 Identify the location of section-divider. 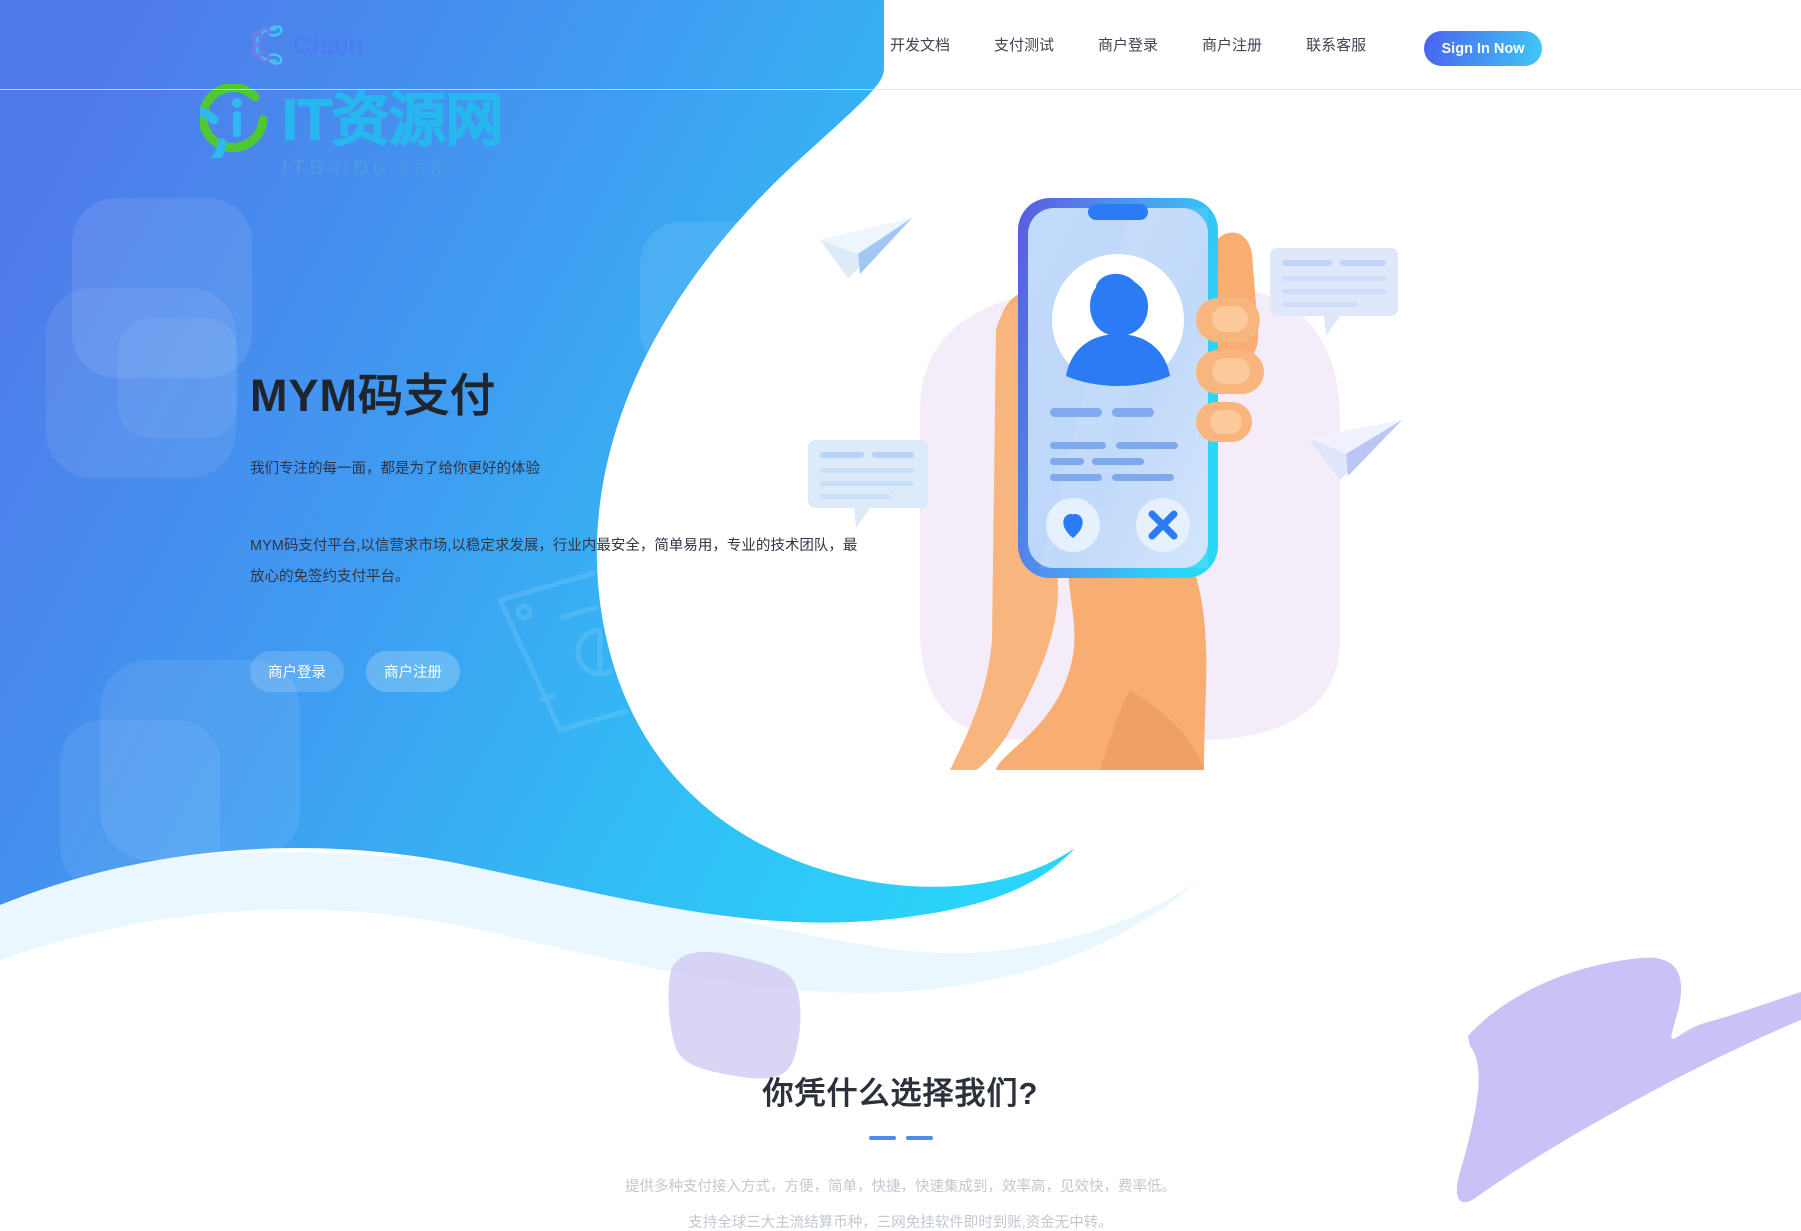
(901, 1138).